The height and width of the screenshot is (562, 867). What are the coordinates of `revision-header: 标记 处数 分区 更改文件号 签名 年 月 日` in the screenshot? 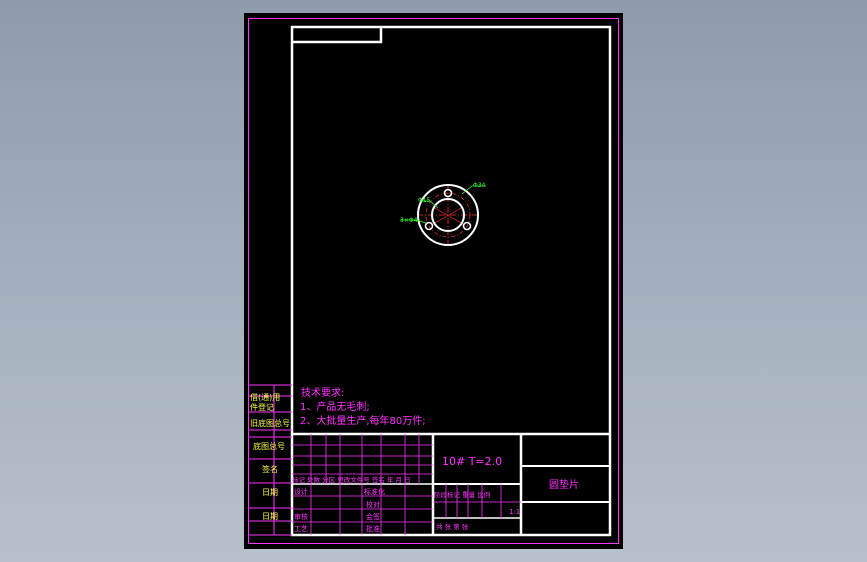 It's located at (351, 479).